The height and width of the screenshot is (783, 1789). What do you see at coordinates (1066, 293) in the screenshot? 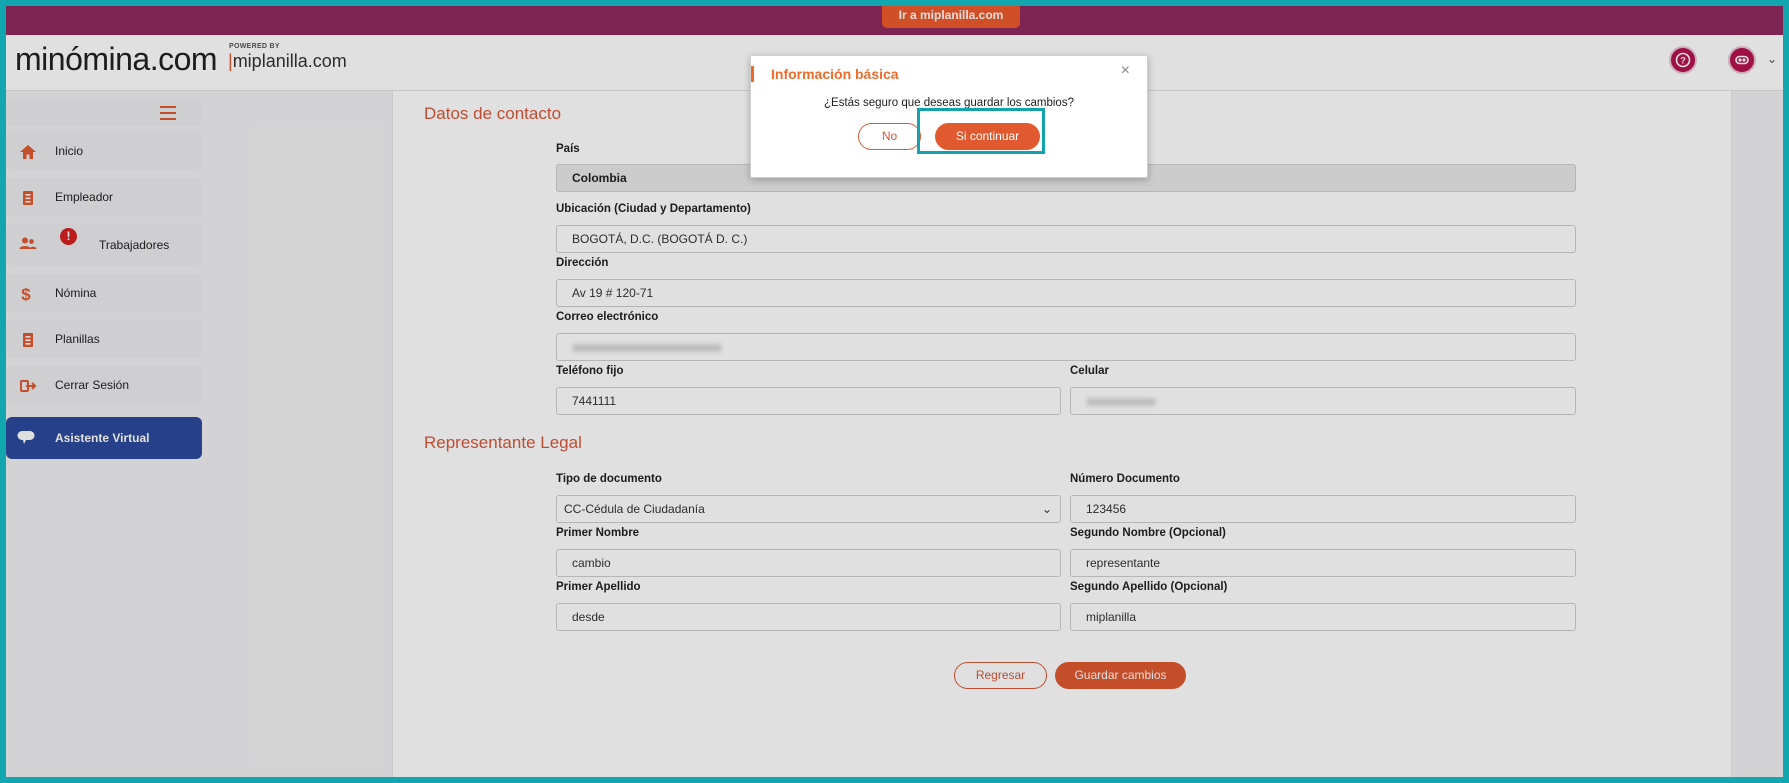
I see `direccion-field: Av 19 # 120-71` at bounding box center [1066, 293].